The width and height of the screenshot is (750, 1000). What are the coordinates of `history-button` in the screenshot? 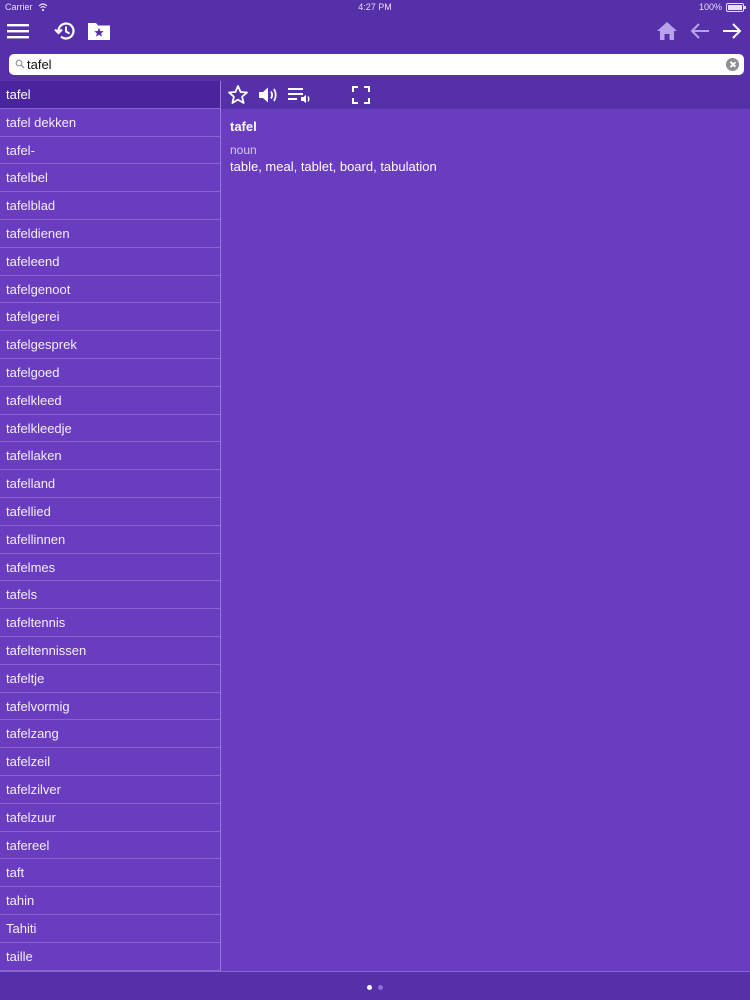 It's located at (65, 31).